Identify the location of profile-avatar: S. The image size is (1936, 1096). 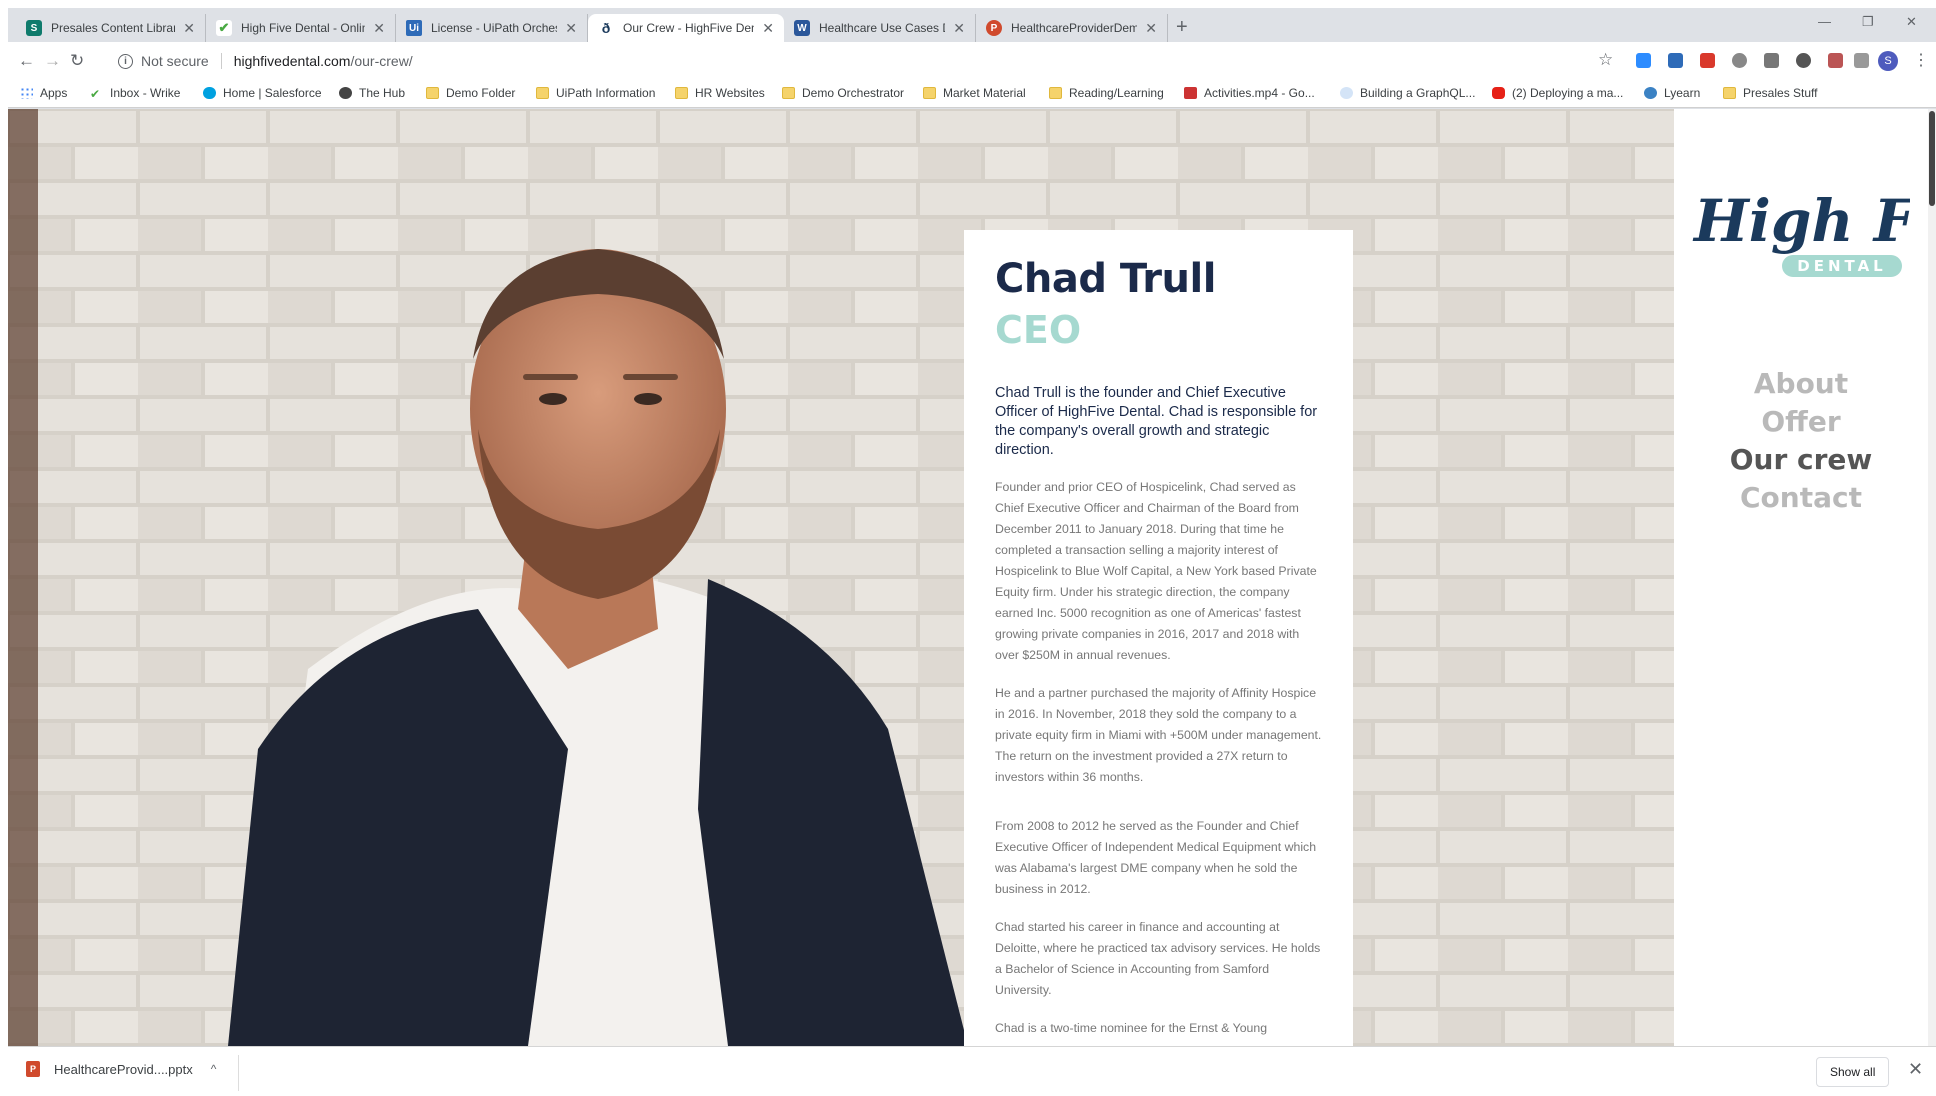
(1888, 61).